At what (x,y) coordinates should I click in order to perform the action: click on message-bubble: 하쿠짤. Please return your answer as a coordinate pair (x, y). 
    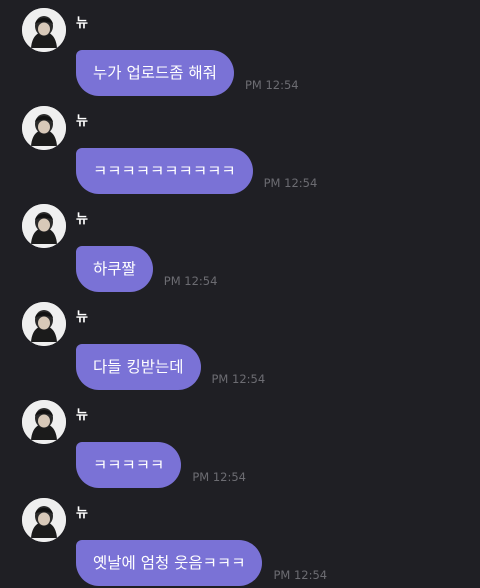
    Looking at the image, I should click on (114, 269).